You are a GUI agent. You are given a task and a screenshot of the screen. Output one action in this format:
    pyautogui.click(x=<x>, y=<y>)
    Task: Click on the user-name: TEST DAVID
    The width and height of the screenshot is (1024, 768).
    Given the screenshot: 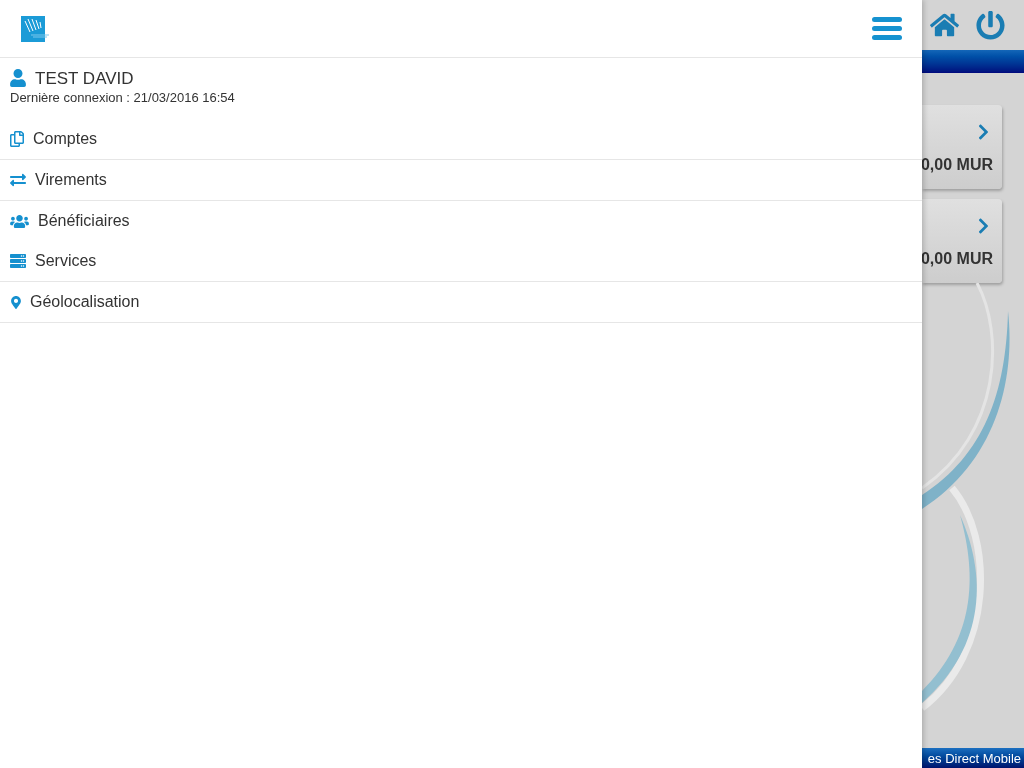 What is the action you would take?
    pyautogui.click(x=84, y=78)
    